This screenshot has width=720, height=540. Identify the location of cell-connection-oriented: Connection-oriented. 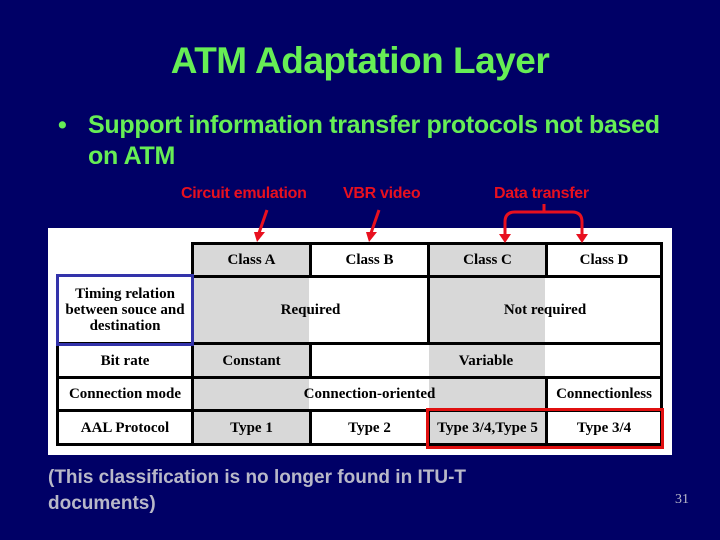
(369, 394).